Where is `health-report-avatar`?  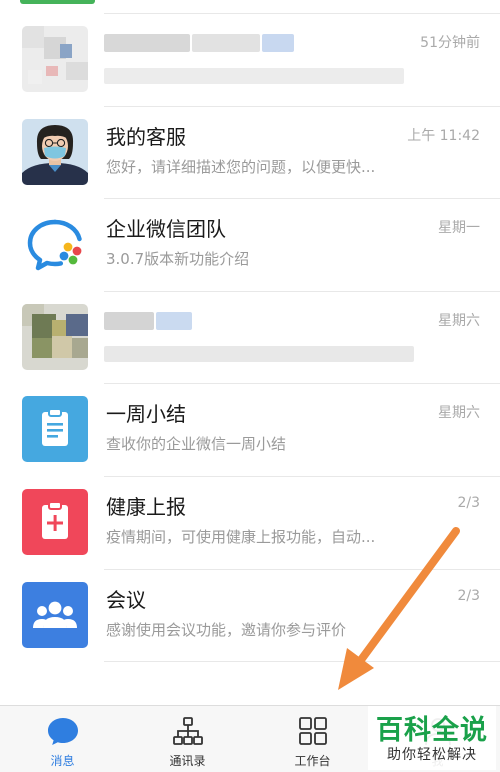
health-report-avatar is located at coordinates (55, 521).